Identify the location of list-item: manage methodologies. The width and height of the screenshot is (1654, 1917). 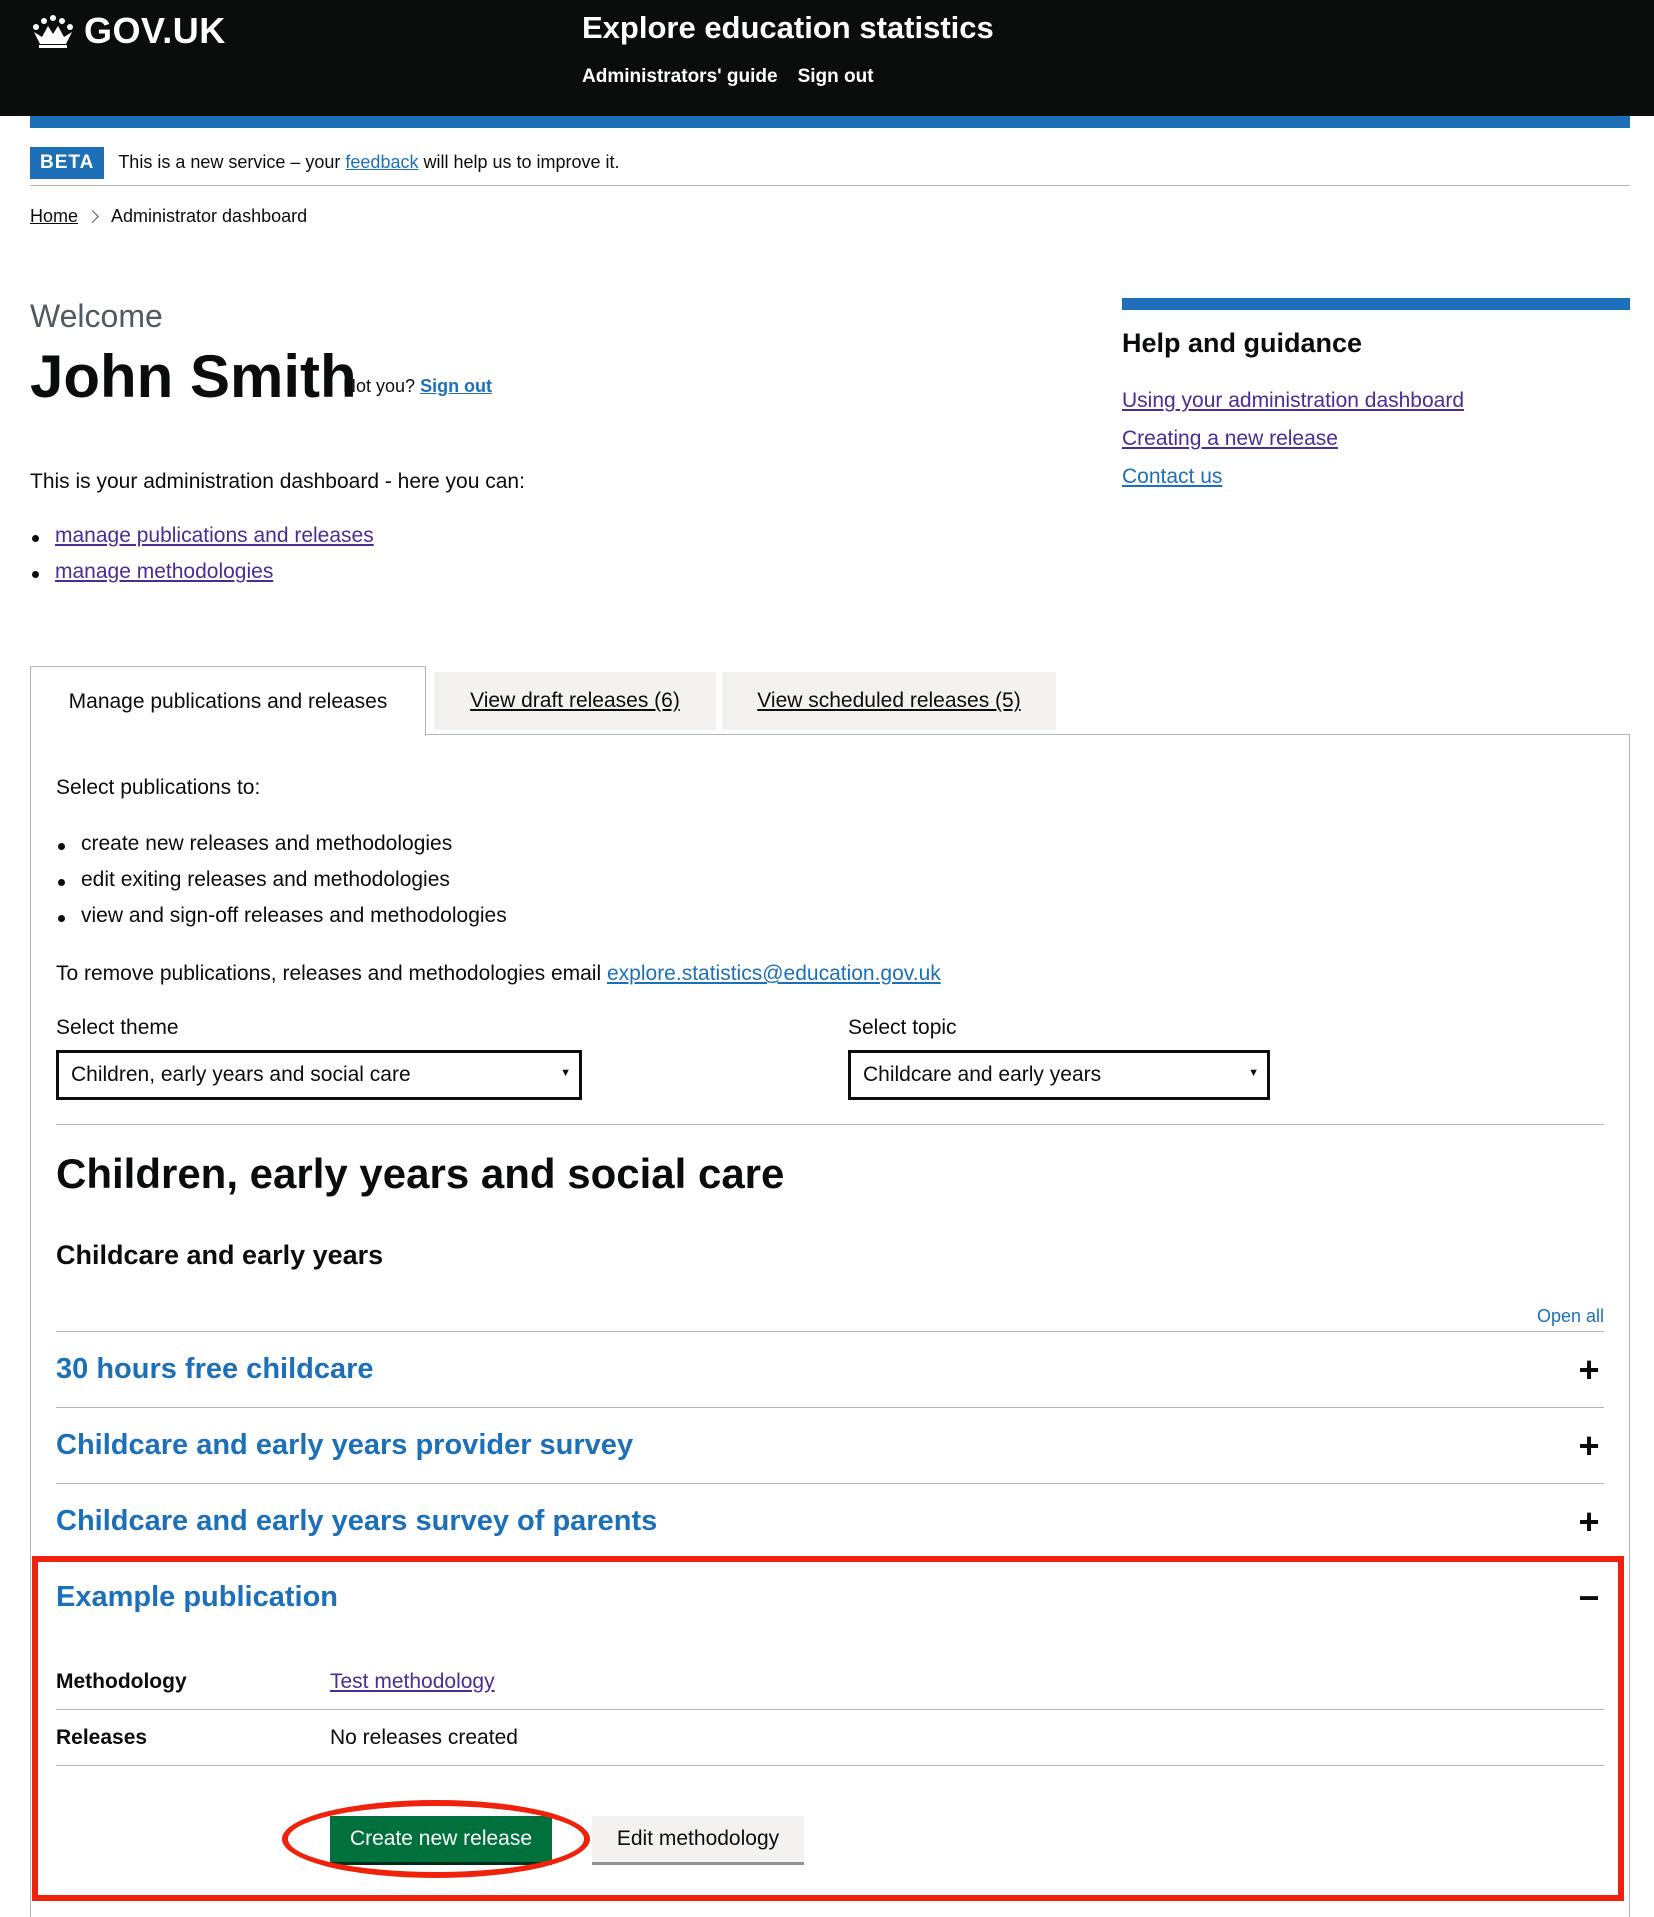
(202, 572).